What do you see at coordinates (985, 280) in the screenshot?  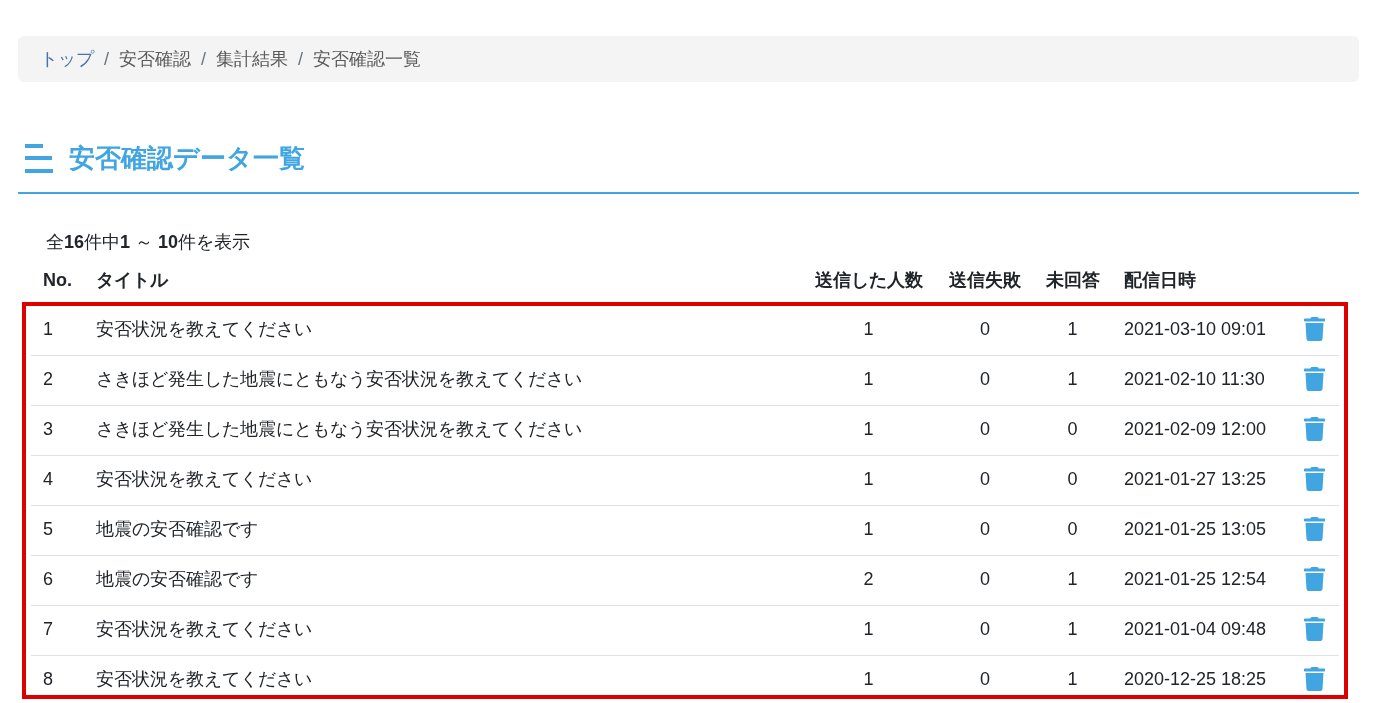 I see `column-header: 送信失敗` at bounding box center [985, 280].